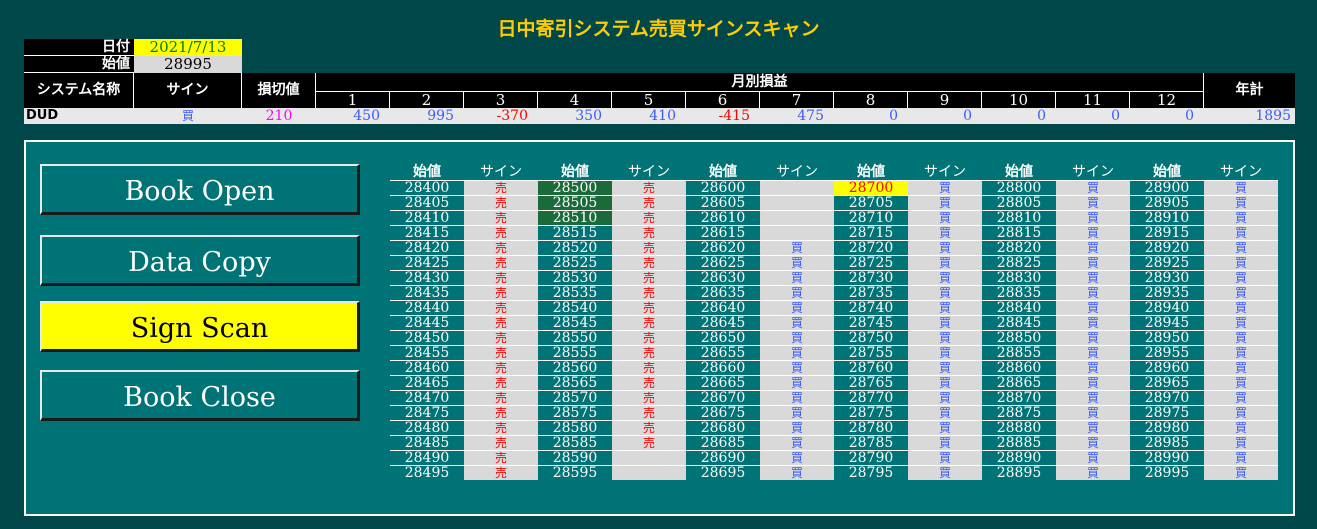 Image resolution: width=1317 pixels, height=529 pixels. Describe the element at coordinates (575, 293) in the screenshot. I see `price-cell: 28535` at that location.